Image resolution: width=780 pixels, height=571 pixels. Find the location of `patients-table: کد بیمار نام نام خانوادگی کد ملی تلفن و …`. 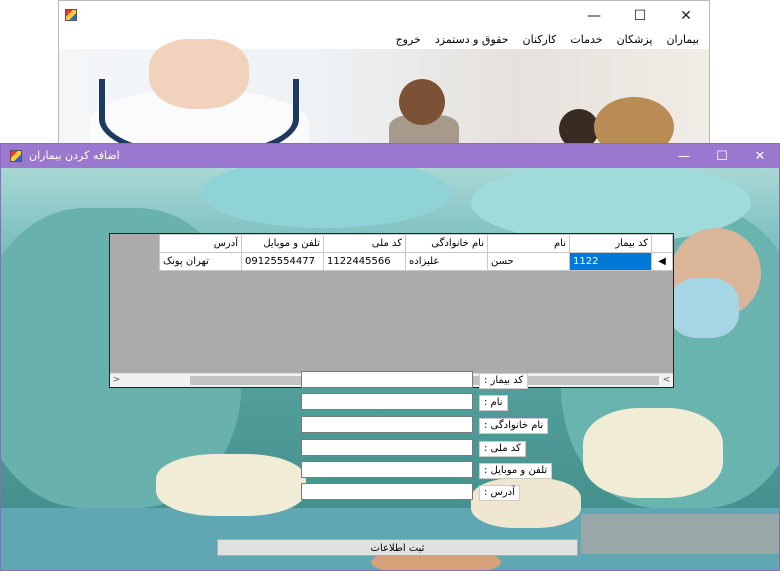

patients-table: کد بیمار نام نام خانوادگی کد ملی تلفن و … is located at coordinates (416, 252).